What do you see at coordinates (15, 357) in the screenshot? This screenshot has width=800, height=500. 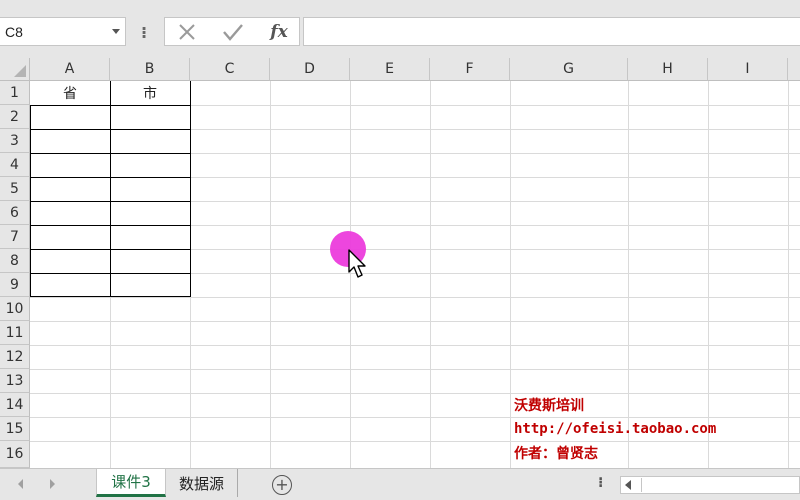 I see `row-header-12: 12` at bounding box center [15, 357].